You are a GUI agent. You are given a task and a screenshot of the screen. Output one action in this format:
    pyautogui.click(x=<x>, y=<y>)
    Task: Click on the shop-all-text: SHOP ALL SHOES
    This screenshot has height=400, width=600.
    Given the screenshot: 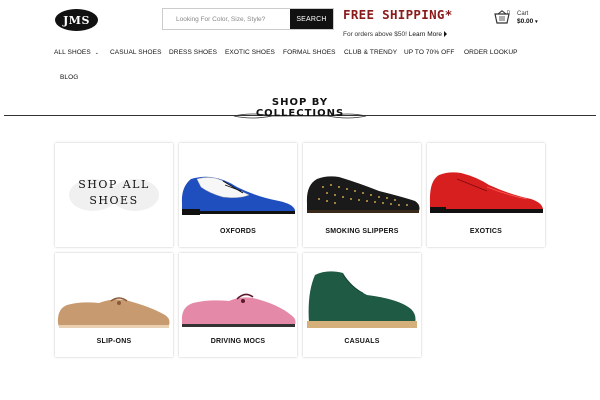 What is the action you would take?
    pyautogui.click(x=114, y=193)
    